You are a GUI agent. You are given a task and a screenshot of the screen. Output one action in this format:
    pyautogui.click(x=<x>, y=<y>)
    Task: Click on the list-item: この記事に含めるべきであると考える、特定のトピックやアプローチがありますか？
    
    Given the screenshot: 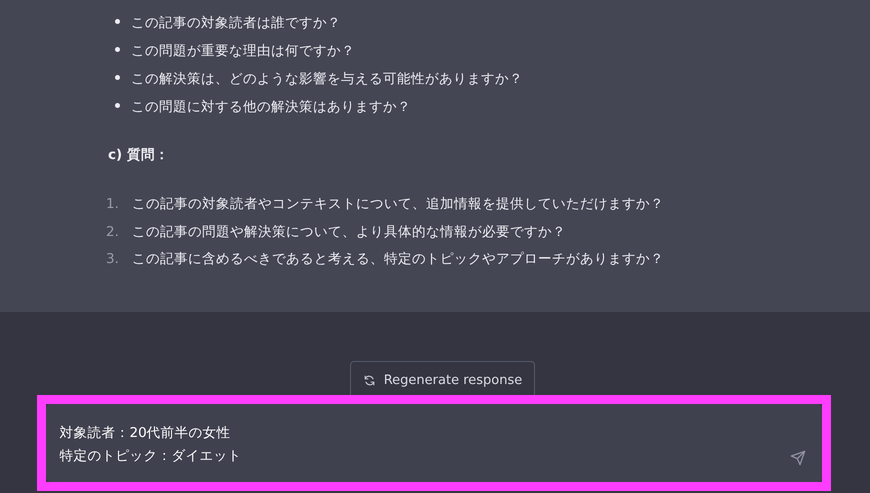 What is the action you would take?
    pyautogui.click(x=398, y=259)
    